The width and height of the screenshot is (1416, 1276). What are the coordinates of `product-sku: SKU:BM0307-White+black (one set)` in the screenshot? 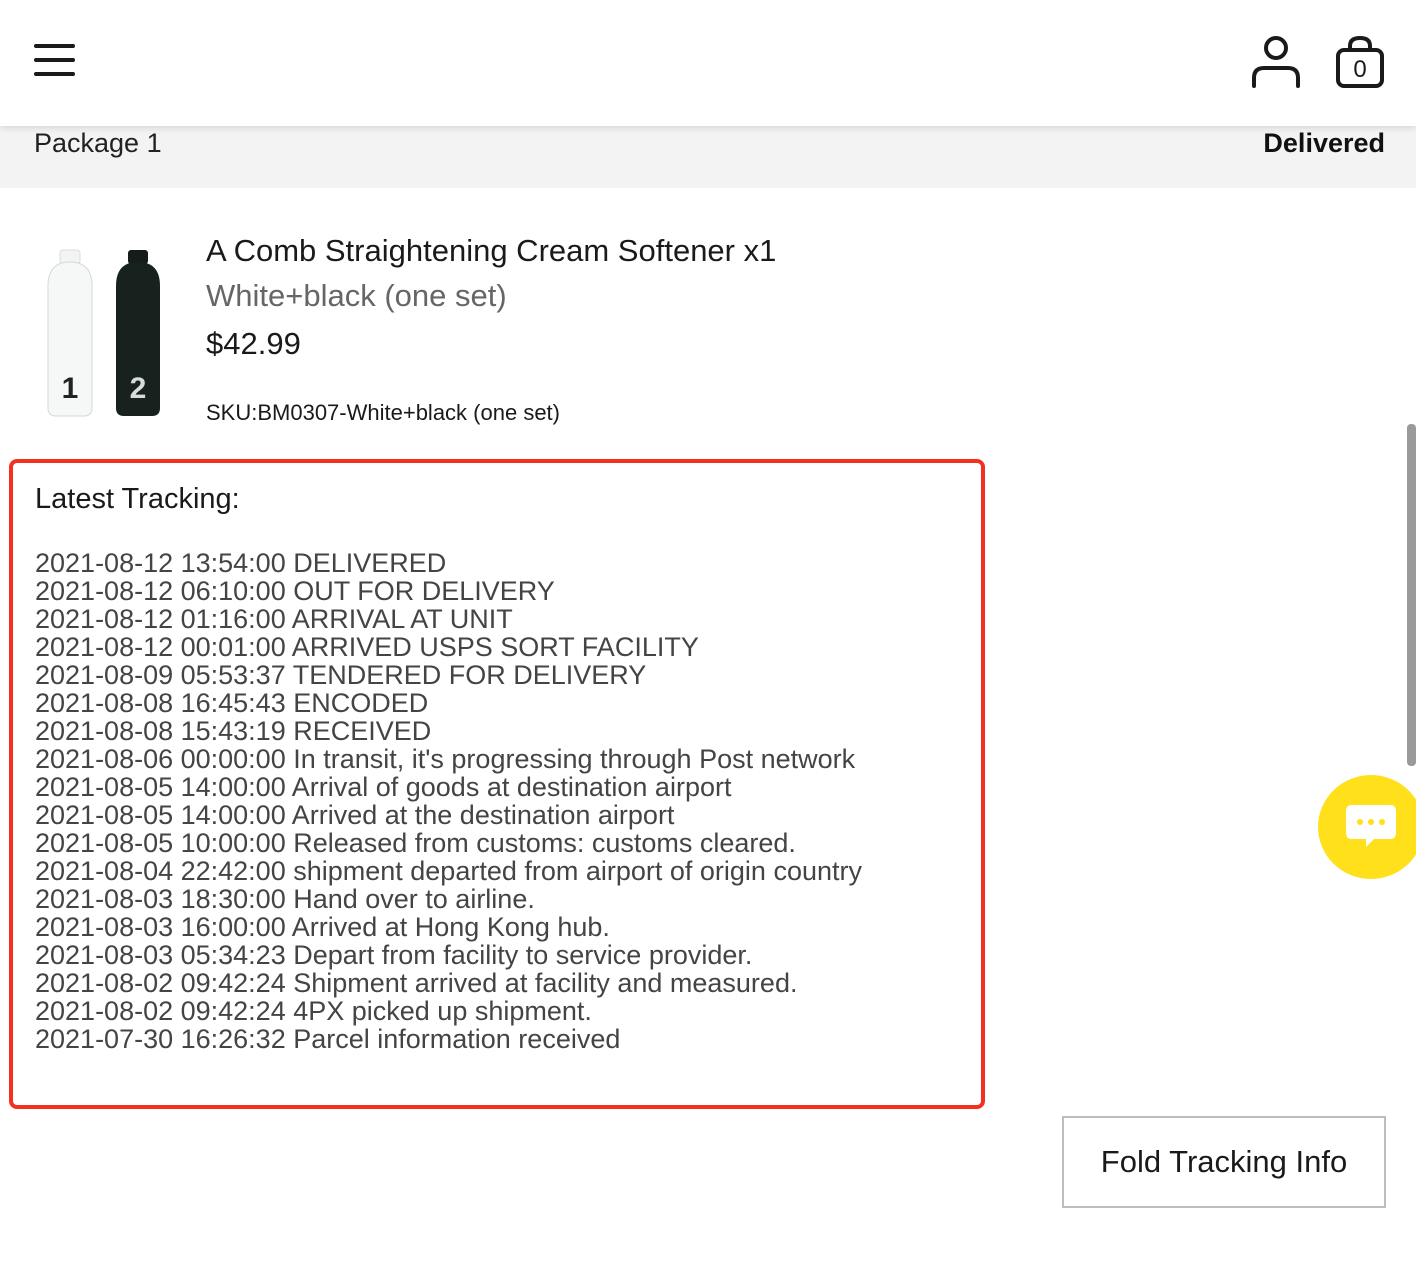 It's located at (383, 412).